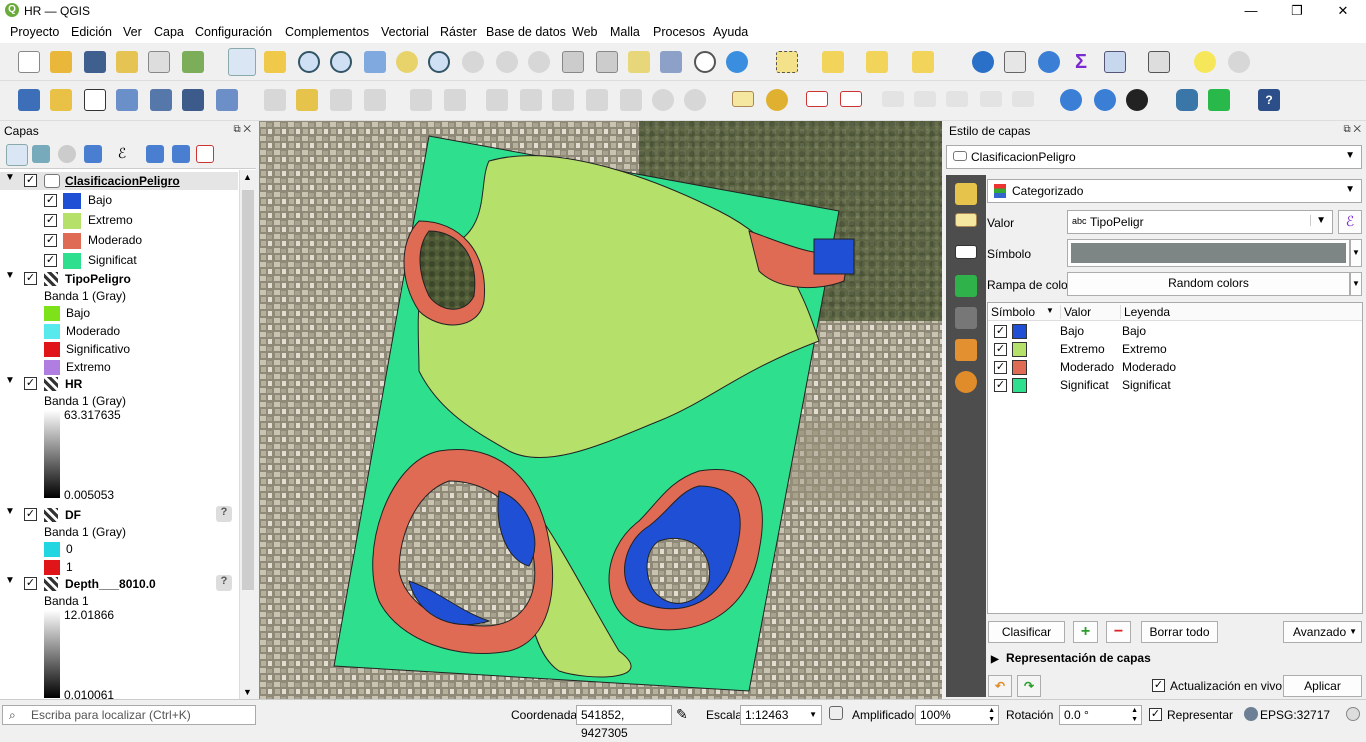 The width and height of the screenshot is (1366, 742). Describe the element at coordinates (458, 32) in the screenshot. I see `menu-raster: Ráster` at that location.